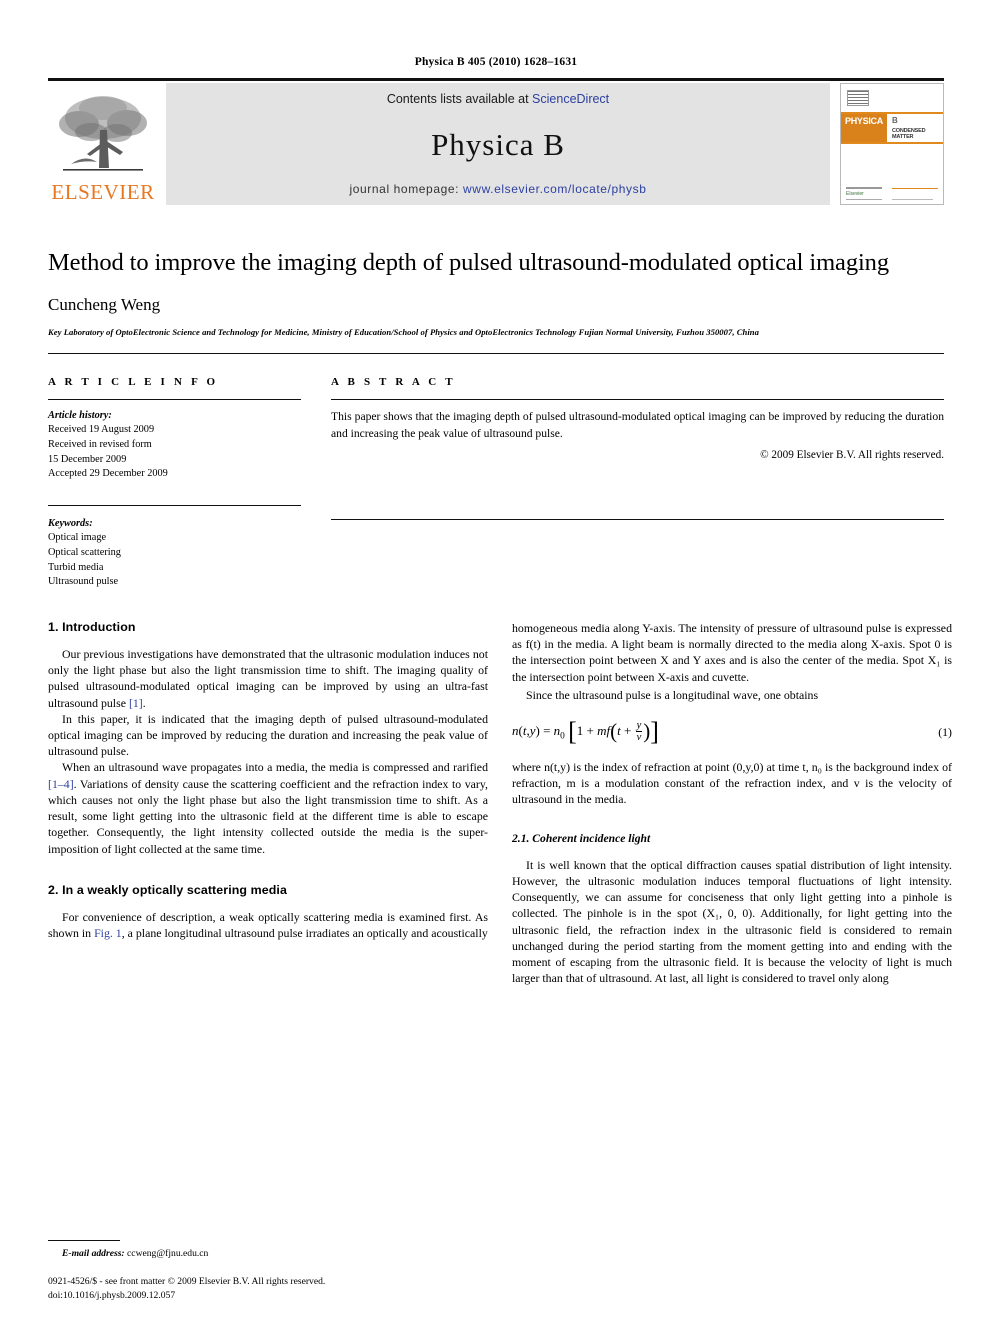 This screenshot has width=992, height=1323. What do you see at coordinates (84, 1240) in the screenshot?
I see `footnote-rule` at bounding box center [84, 1240].